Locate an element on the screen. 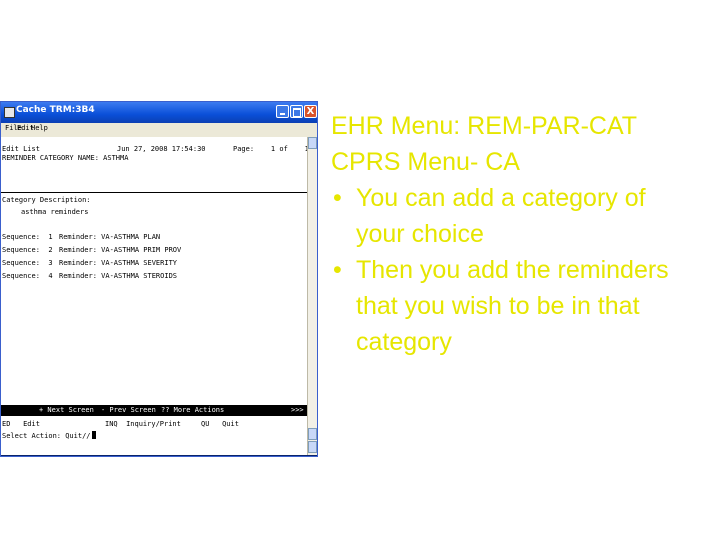 This screenshot has width=720, height=540. cursor is located at coordinates (93, 435).